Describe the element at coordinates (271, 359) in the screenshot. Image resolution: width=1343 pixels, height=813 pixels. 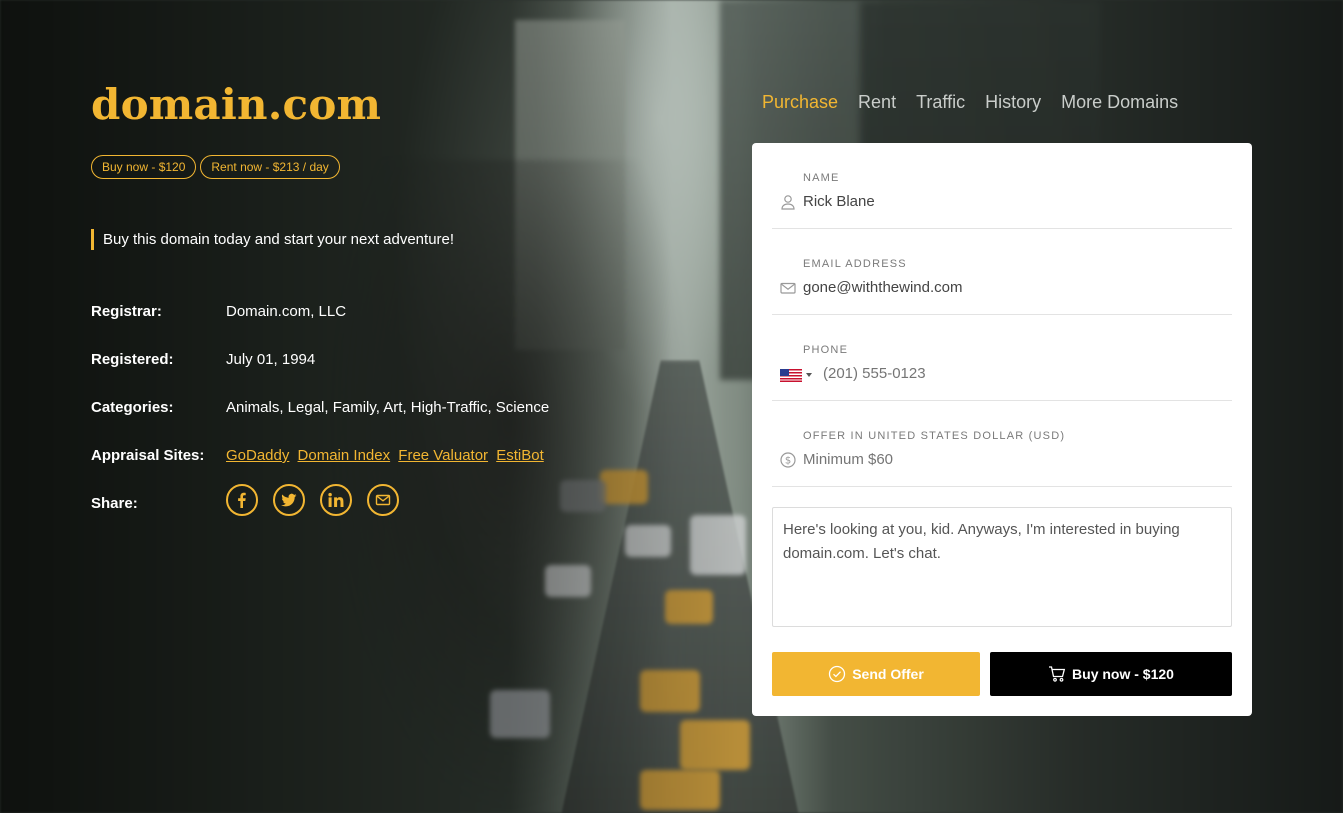
I see `registered-value: July 01, 1994` at that location.